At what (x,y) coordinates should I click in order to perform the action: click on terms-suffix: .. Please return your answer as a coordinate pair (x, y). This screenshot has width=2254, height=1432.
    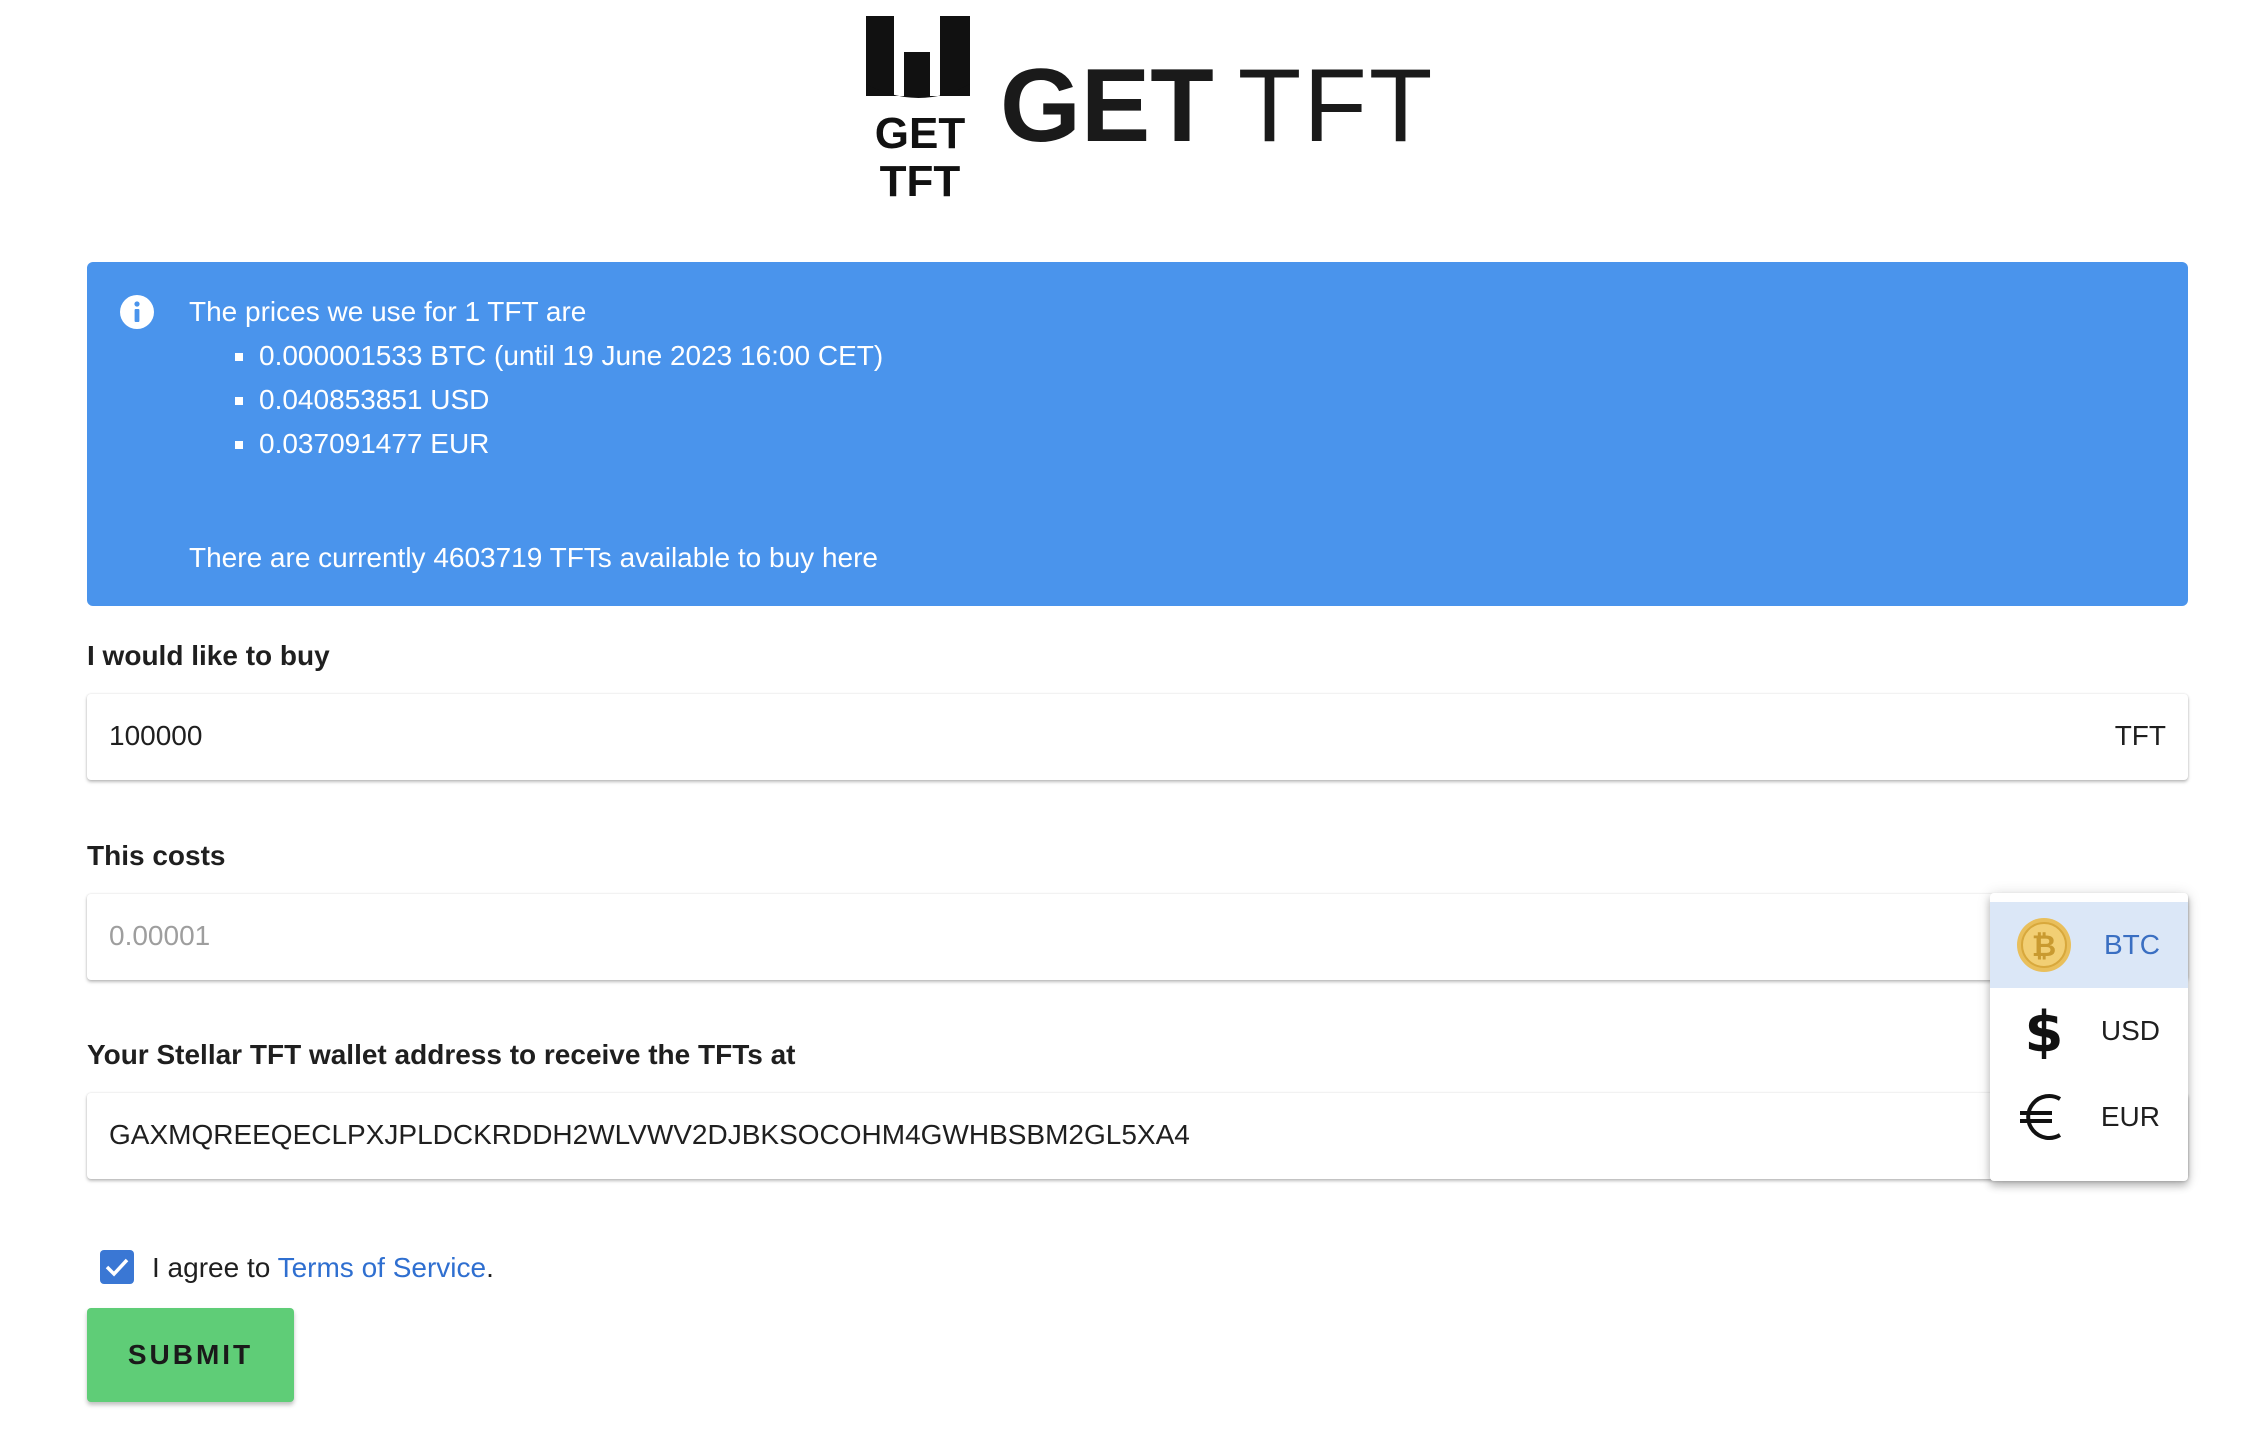
    Looking at the image, I should click on (490, 1267).